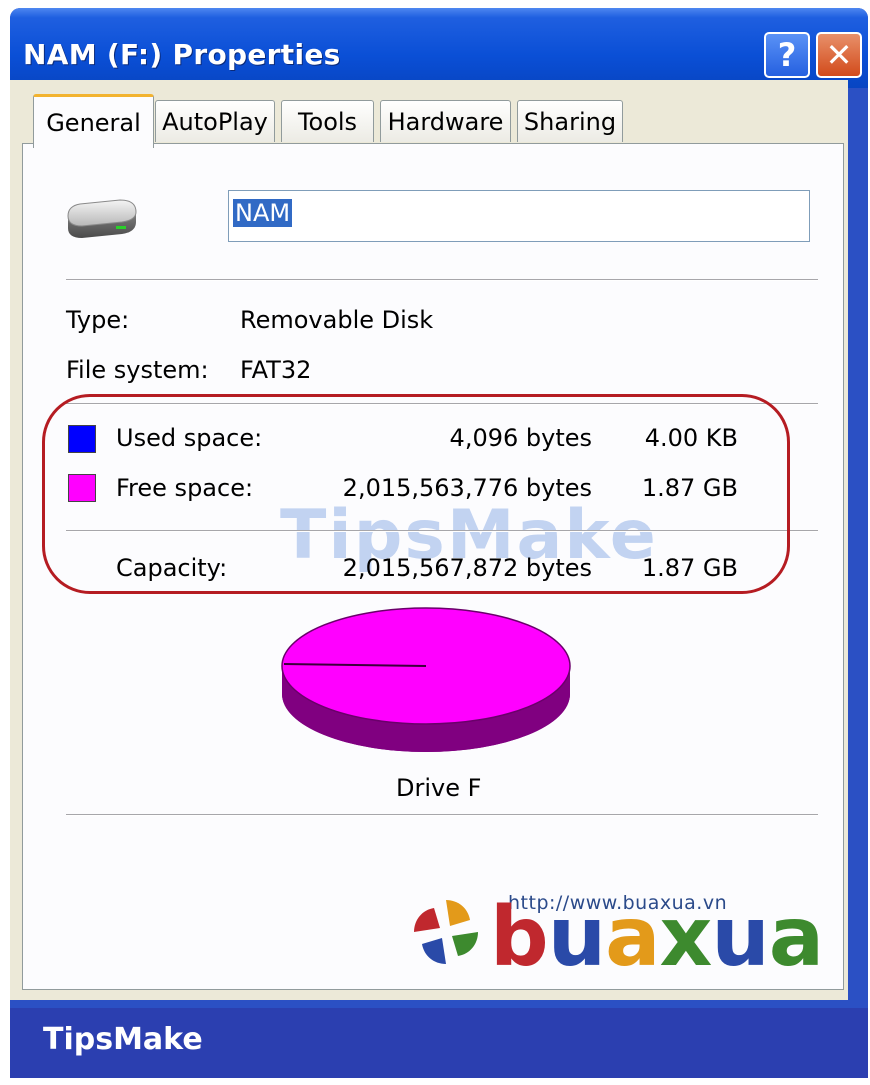 The height and width of the screenshot is (1085, 870). I want to click on drive-label: Drive F, so click(439, 788).